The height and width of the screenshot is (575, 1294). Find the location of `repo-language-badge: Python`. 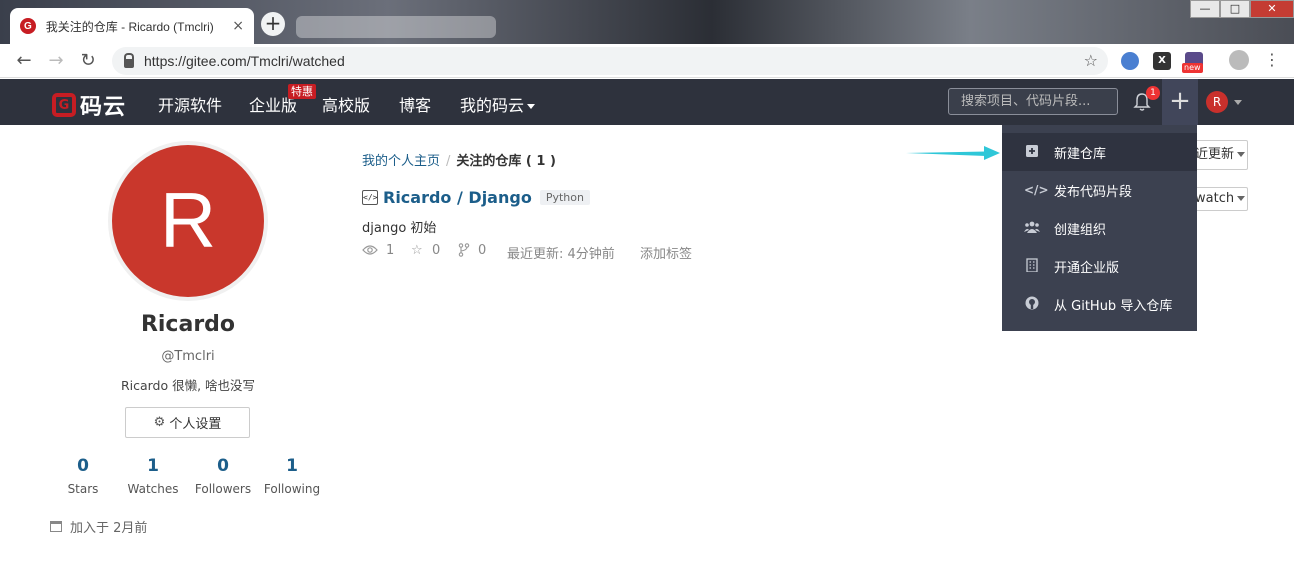

repo-language-badge: Python is located at coordinates (564, 197).